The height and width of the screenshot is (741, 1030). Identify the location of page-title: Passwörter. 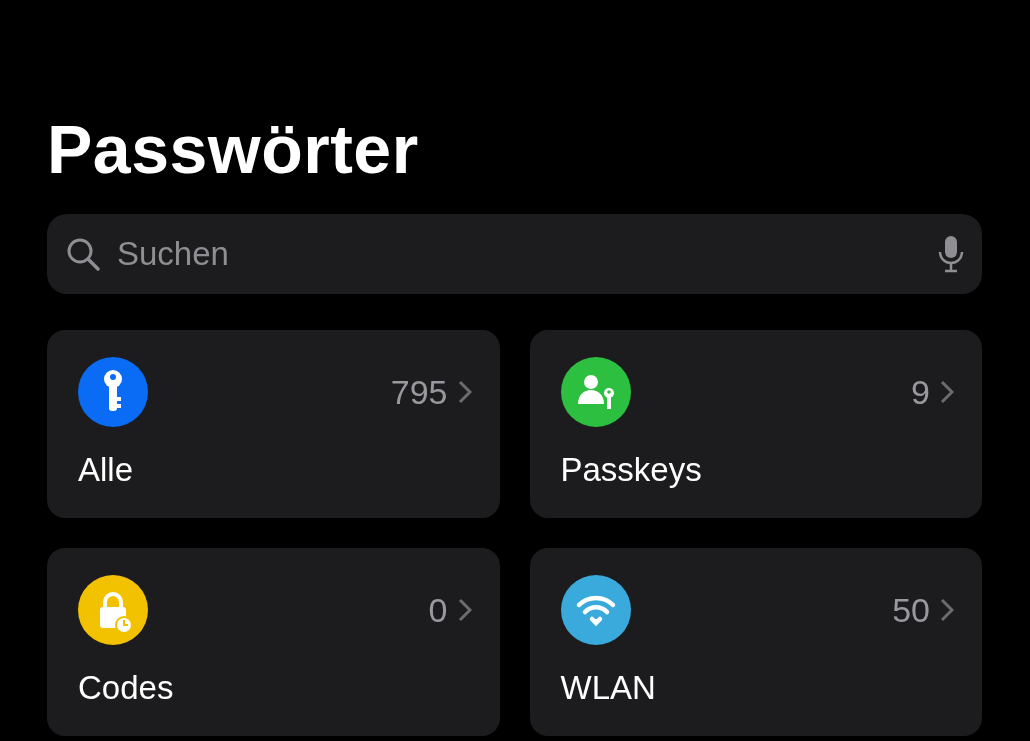
(233, 149).